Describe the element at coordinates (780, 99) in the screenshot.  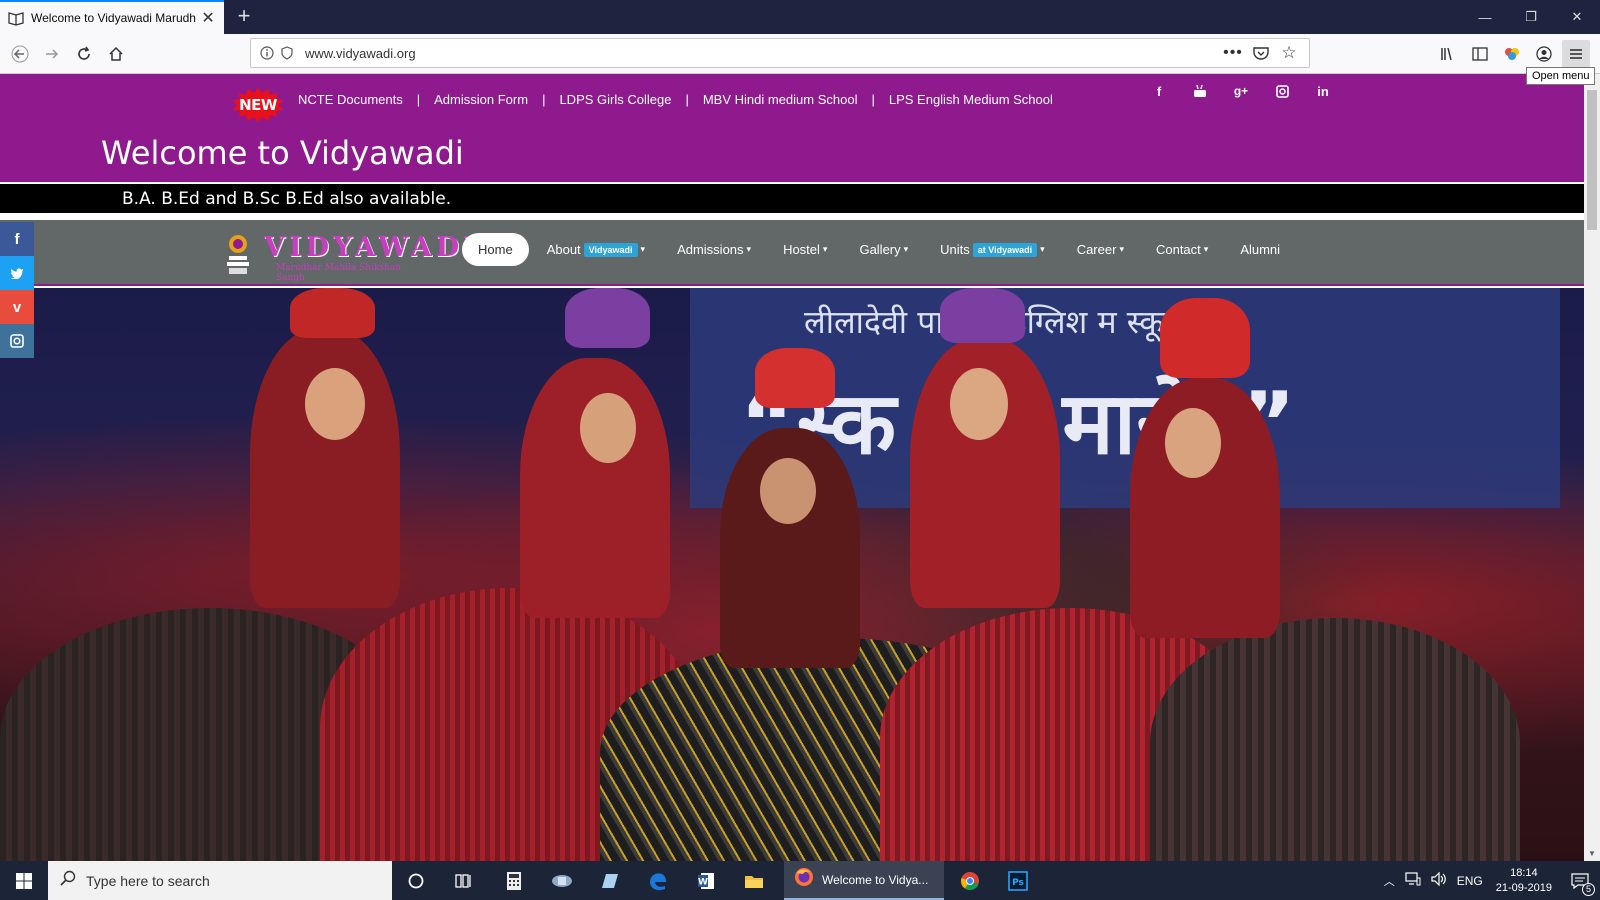
I see `link-mbv-hindi-school: MBV Hindi medium School` at that location.